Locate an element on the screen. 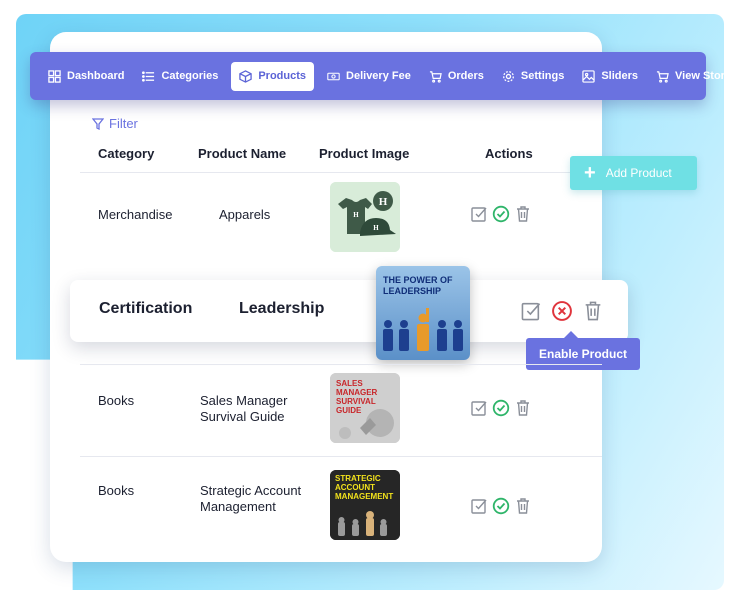 The width and height of the screenshot is (740, 590). nav-orders-label: Orders is located at coordinates (465, 76).